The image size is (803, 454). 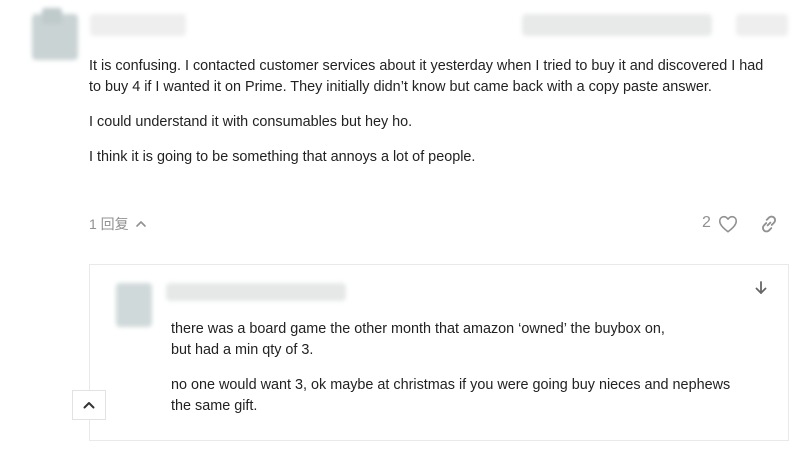 What do you see at coordinates (109, 224) in the screenshot?
I see `replies-count-label: 1 回复` at bounding box center [109, 224].